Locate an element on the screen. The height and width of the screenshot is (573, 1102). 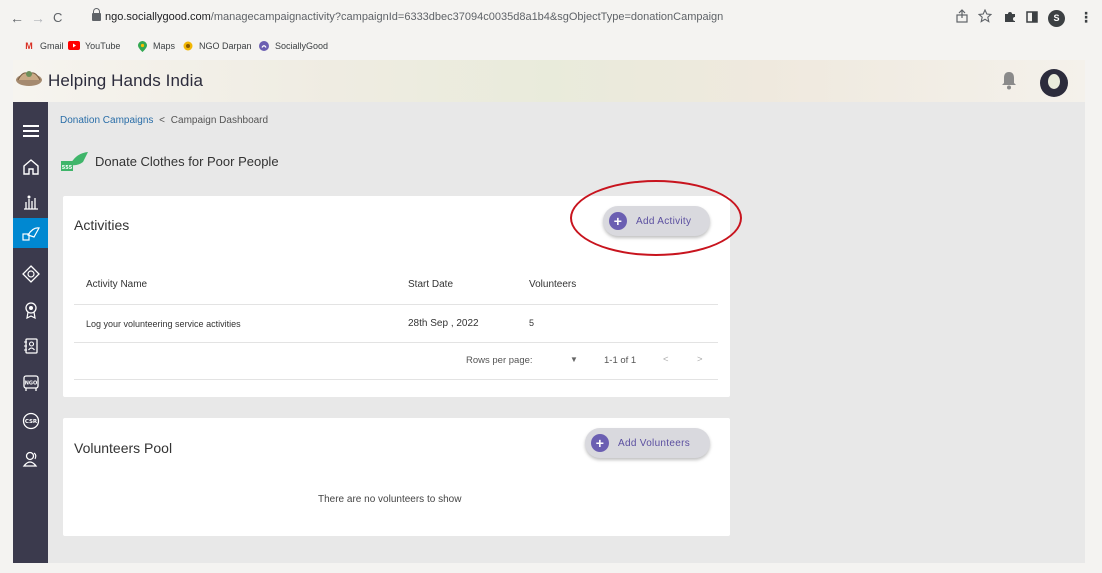
csr-icon: CSR is located at coordinates (30, 421).